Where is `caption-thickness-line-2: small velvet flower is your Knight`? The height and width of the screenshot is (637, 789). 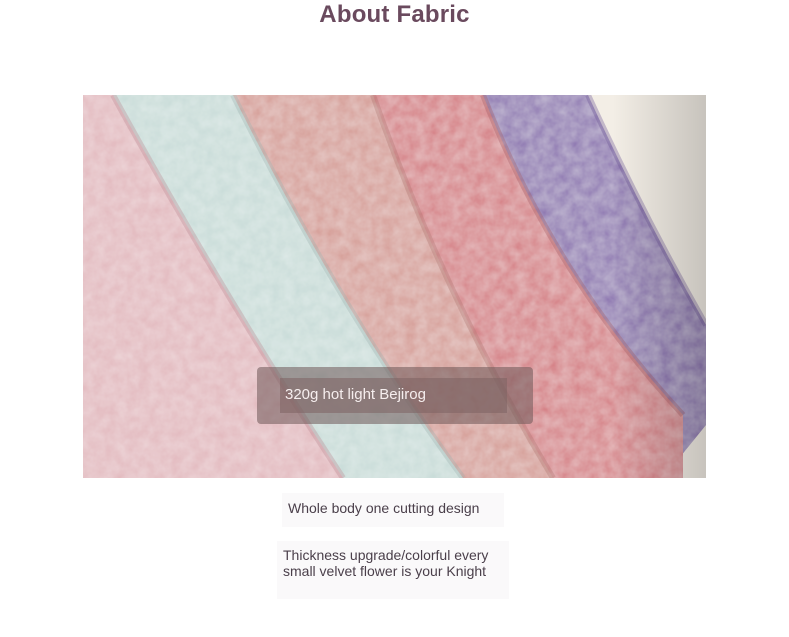 caption-thickness-line-2: small velvet flower is your Knight is located at coordinates (385, 571).